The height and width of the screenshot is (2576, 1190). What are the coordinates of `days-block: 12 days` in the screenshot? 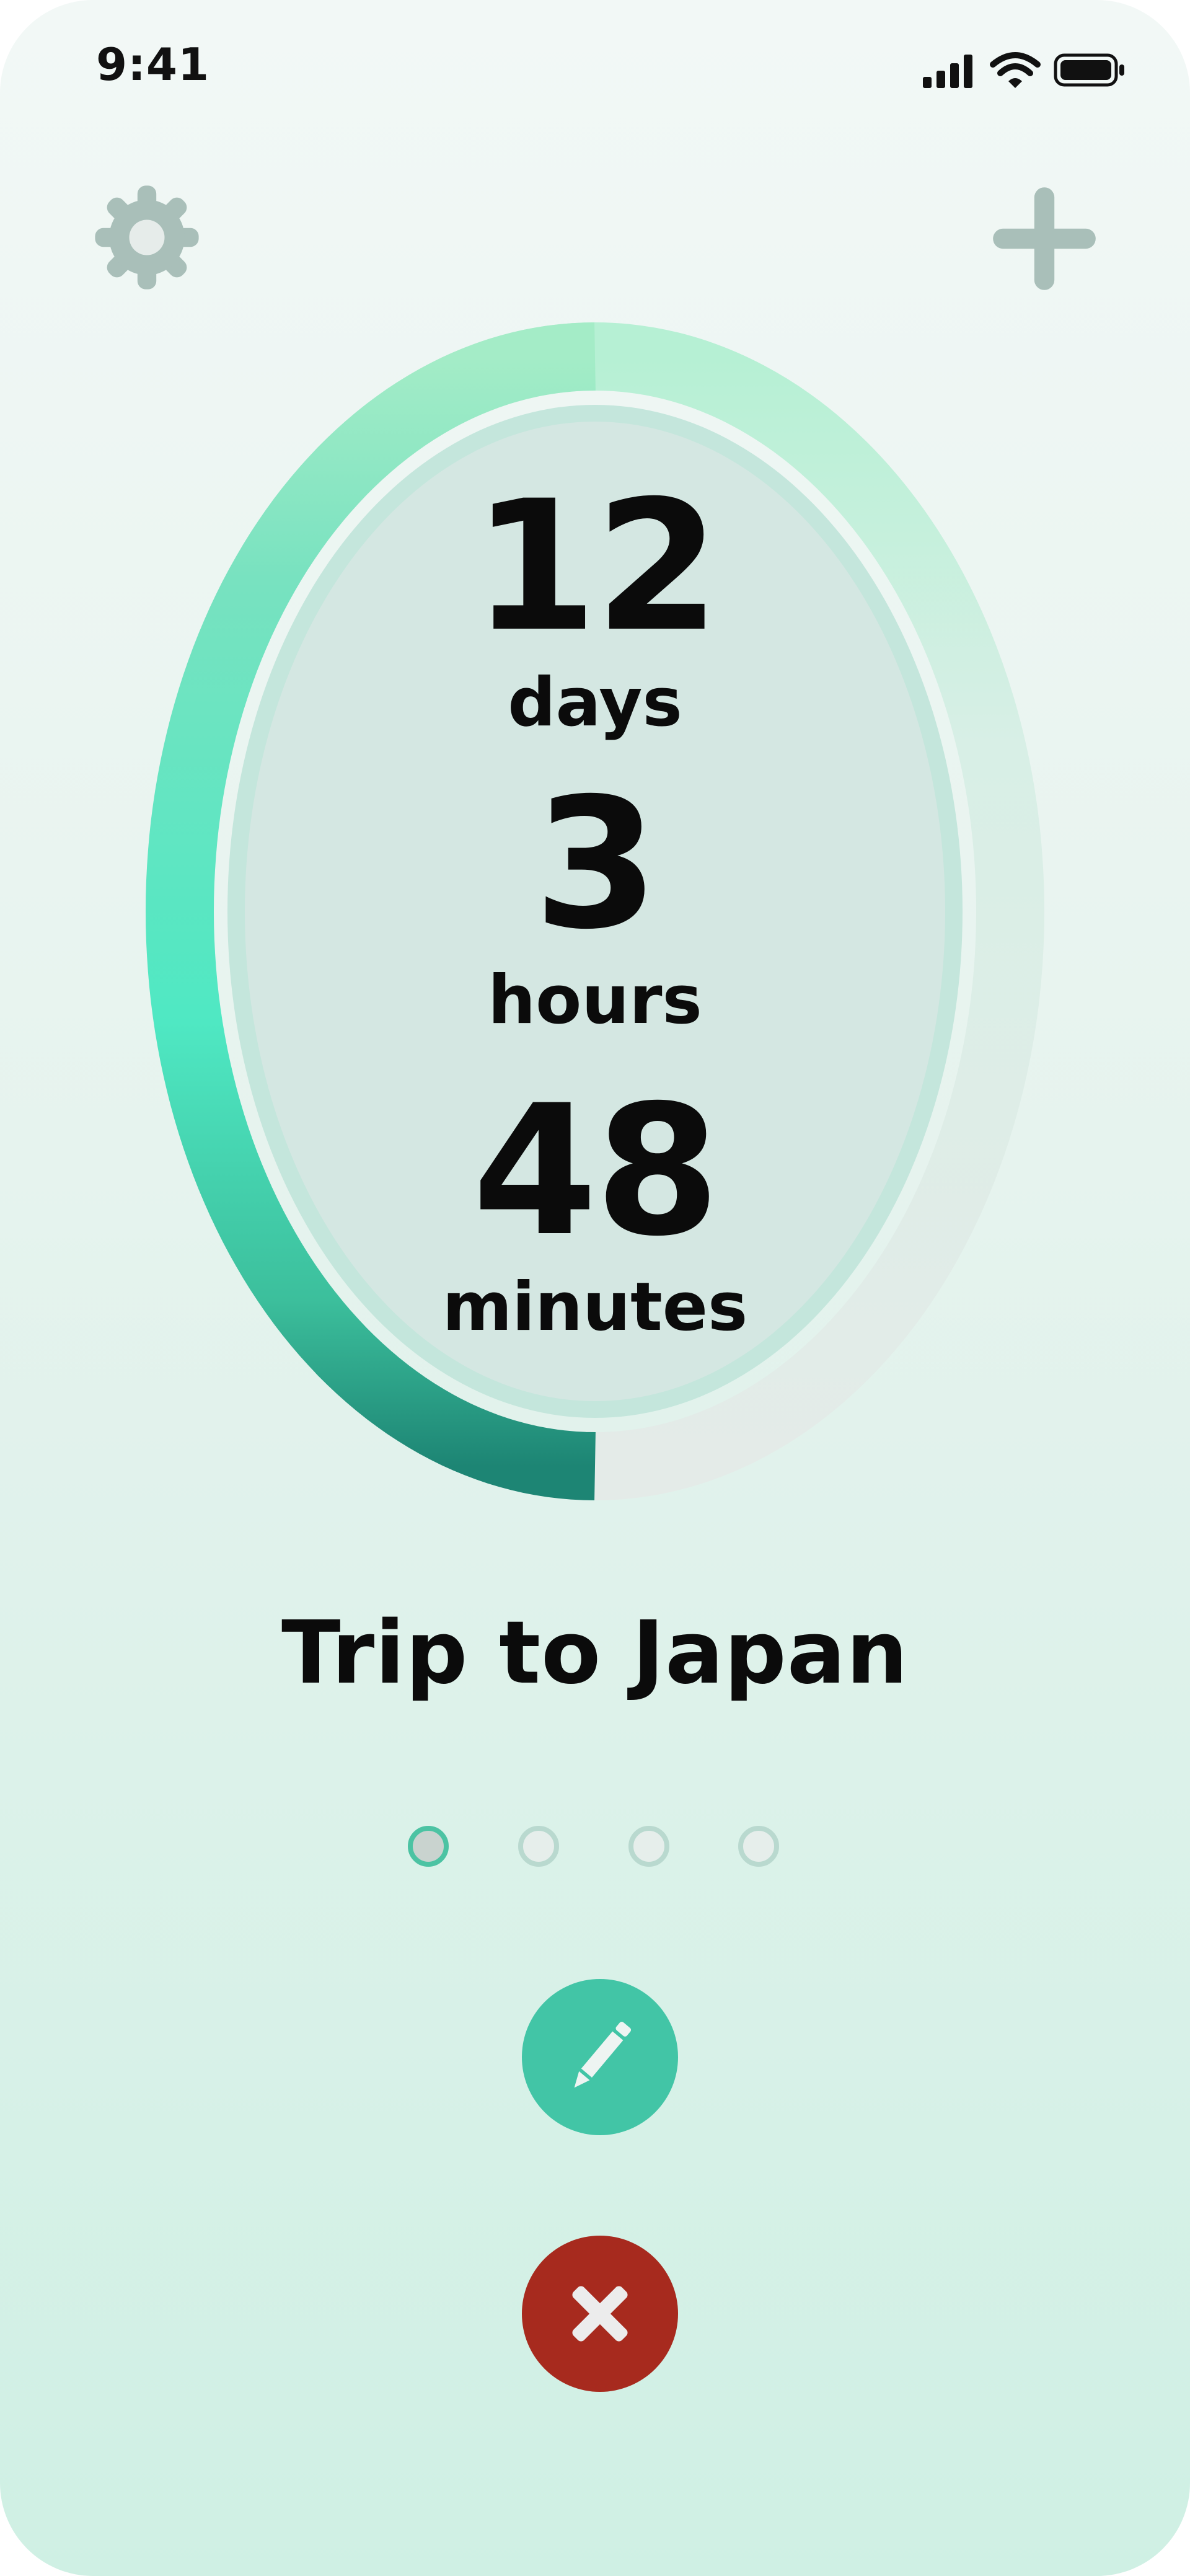 It's located at (595, 607).